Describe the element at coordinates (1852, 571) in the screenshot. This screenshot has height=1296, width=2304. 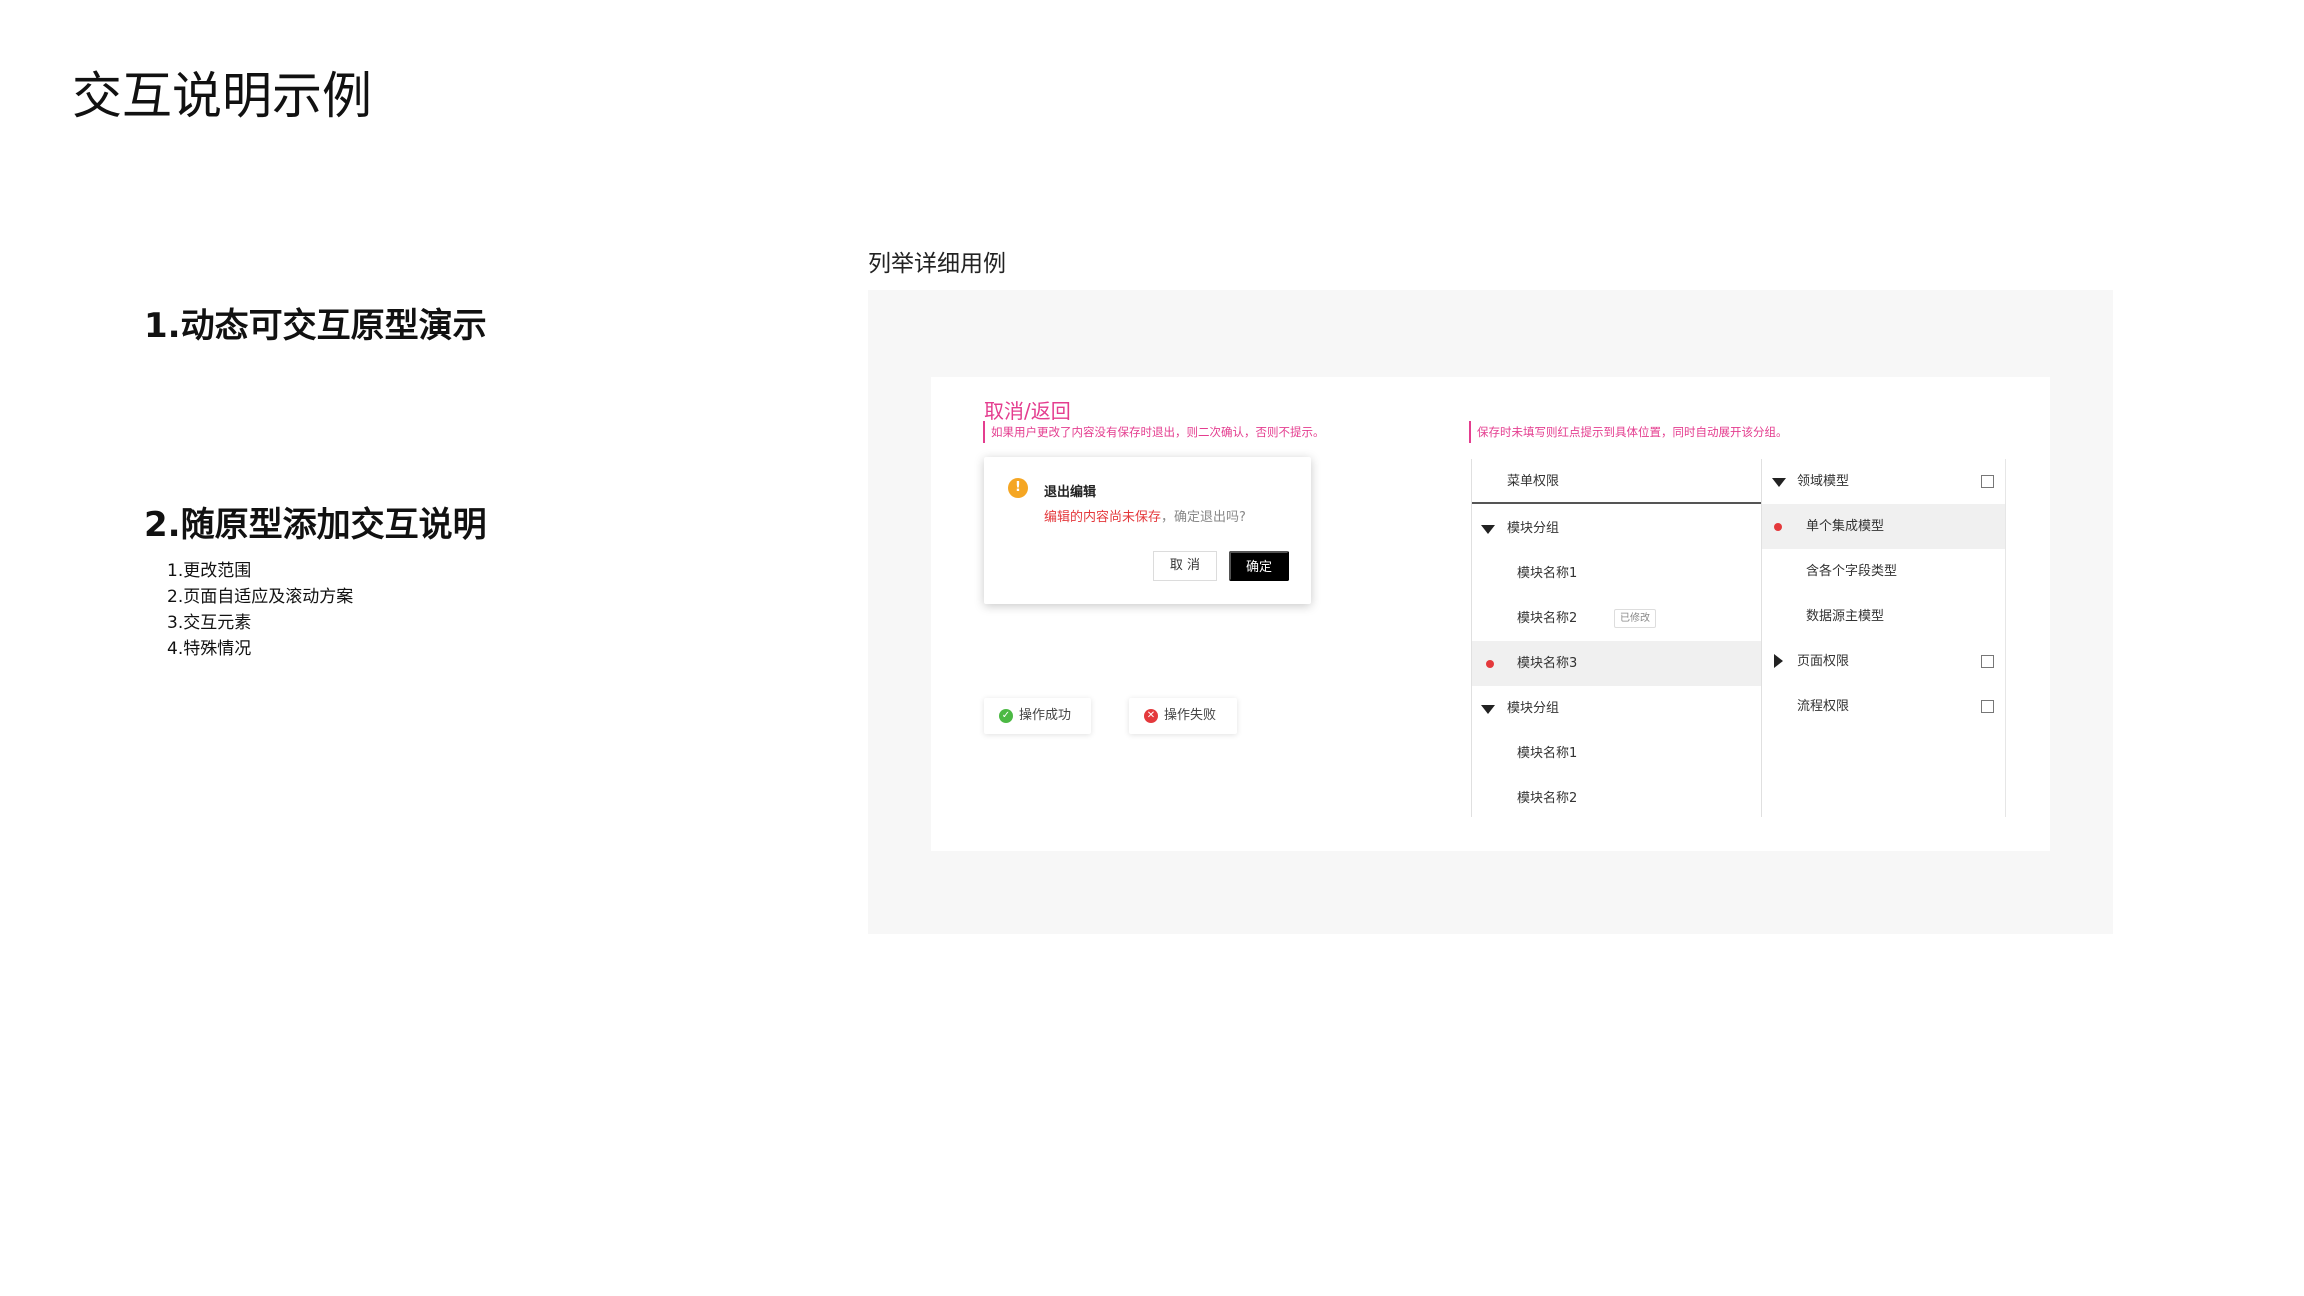
I see `tree-item-label: 含各个字段类型` at that location.